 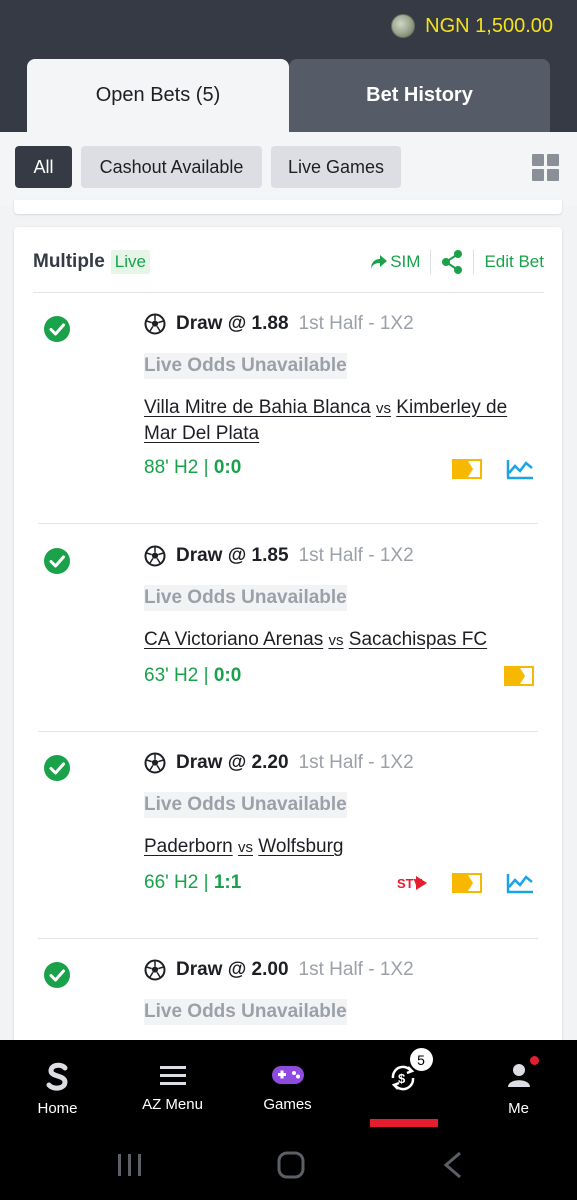 I want to click on filter-bar: All Cashout Available Live Games, so click(x=288, y=169).